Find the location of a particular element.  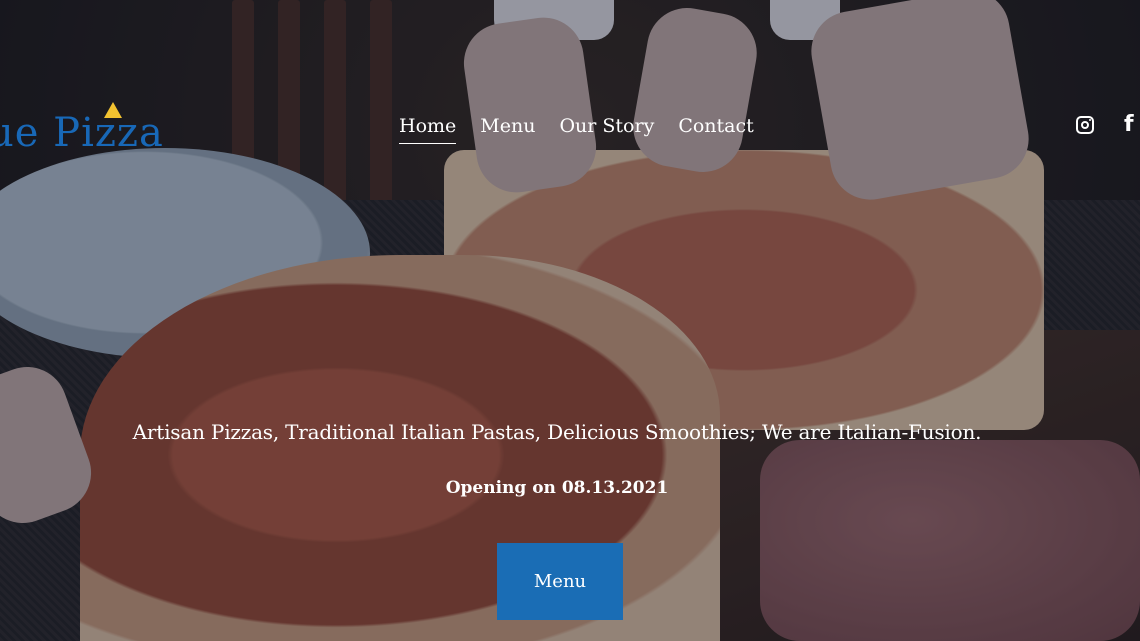

main-nav: Home Menu Our Story Contact is located at coordinates (576, 129).